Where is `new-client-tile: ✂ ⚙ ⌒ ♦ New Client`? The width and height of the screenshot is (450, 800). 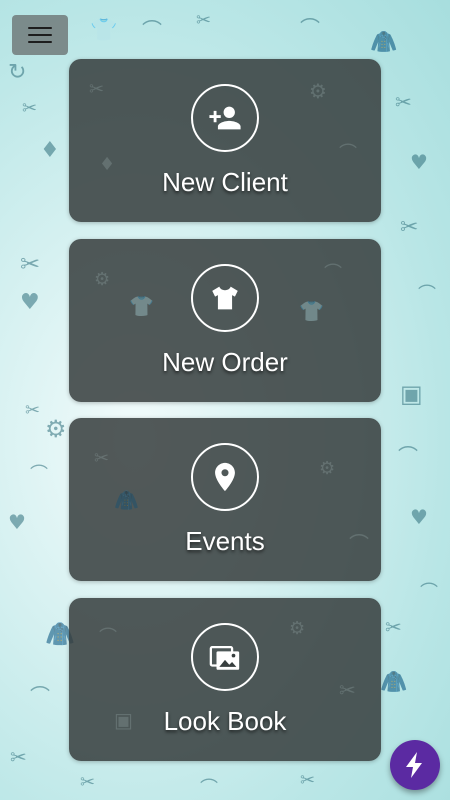 new-client-tile: ✂ ⚙ ⌒ ♦ New Client is located at coordinates (225, 140).